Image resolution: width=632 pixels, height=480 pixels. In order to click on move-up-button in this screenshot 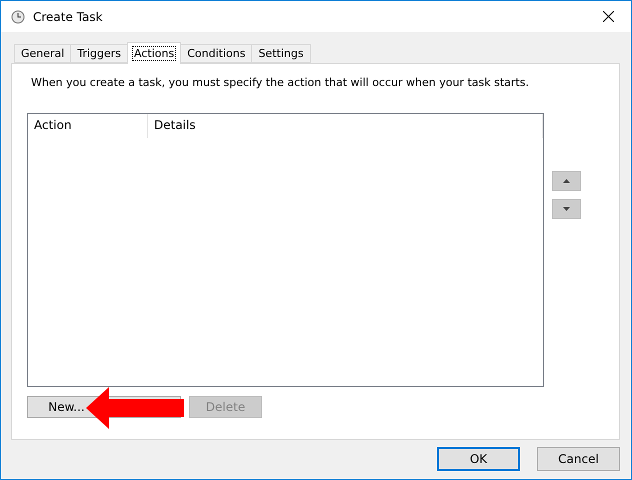, I will do `click(566, 181)`.